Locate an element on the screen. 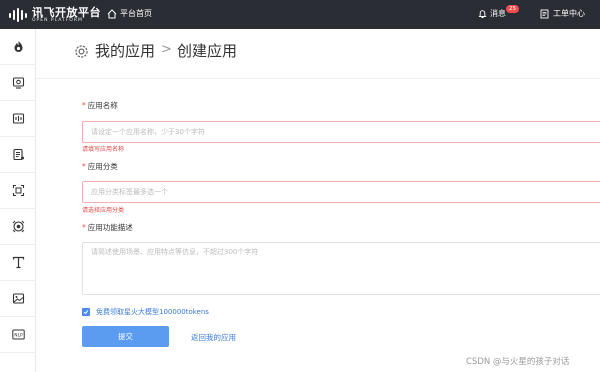  sidebar-item-nlp: NLP is located at coordinates (18, 335).